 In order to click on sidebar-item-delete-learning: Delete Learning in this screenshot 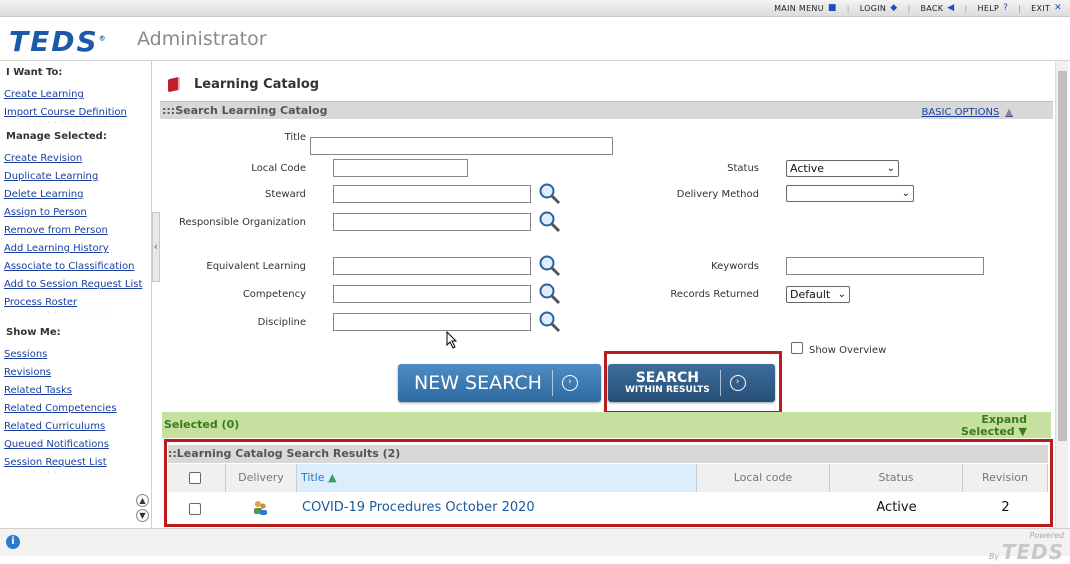, I will do `click(77, 195)`.